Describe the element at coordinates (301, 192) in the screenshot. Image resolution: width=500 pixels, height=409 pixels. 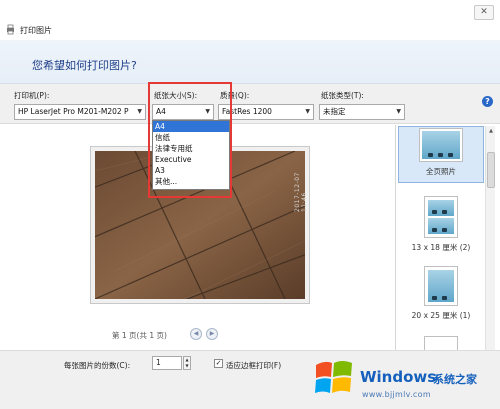
I see `photo-timestamp: 2017-12-07 11:46` at that location.